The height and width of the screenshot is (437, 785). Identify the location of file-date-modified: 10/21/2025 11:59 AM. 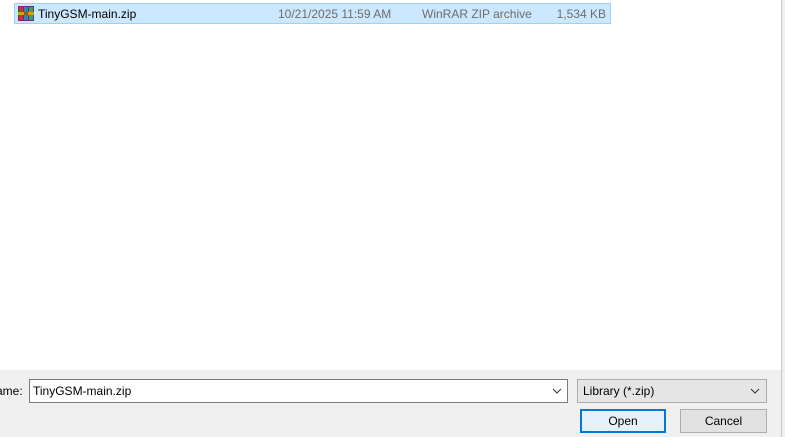
(335, 14).